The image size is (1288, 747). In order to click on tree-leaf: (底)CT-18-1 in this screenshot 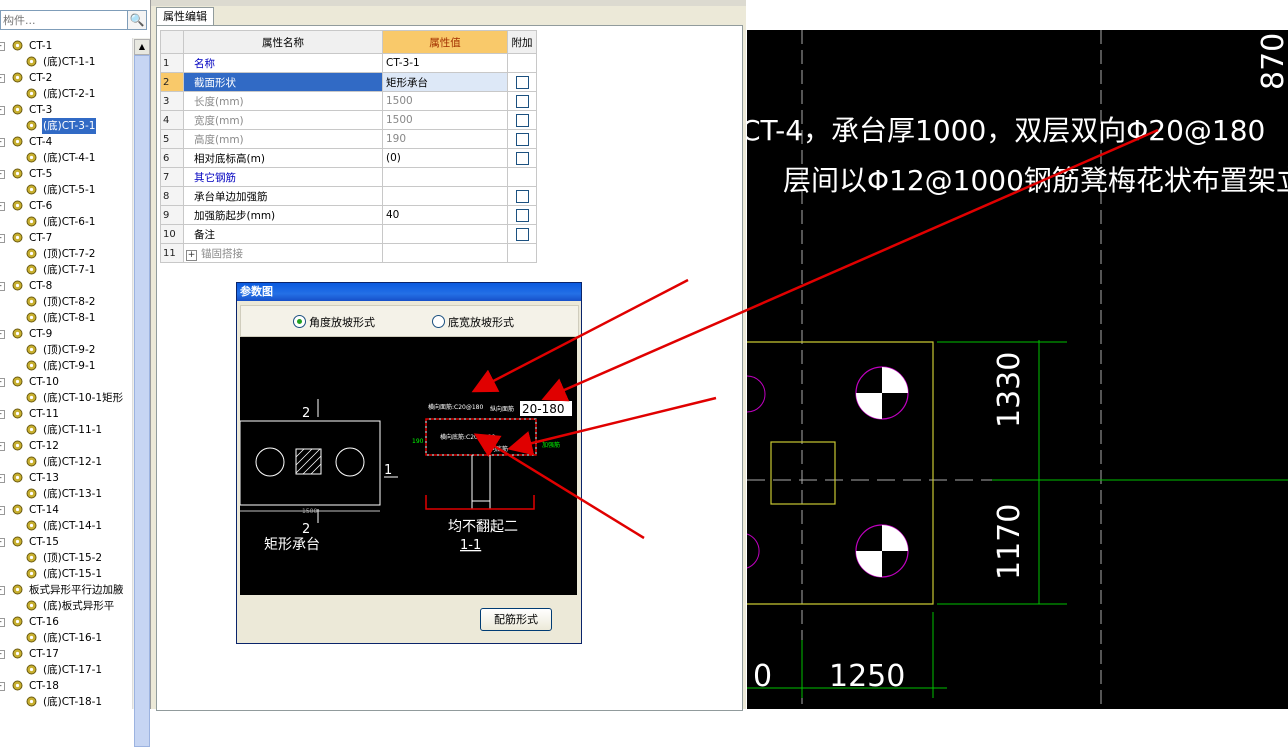, I will do `click(66, 701)`.